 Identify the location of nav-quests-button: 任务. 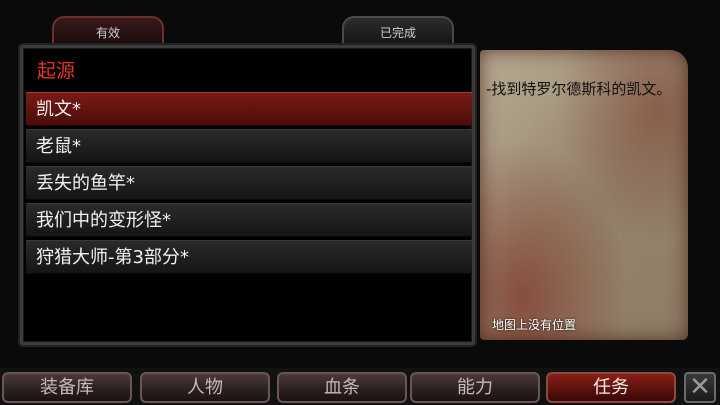
(611, 387).